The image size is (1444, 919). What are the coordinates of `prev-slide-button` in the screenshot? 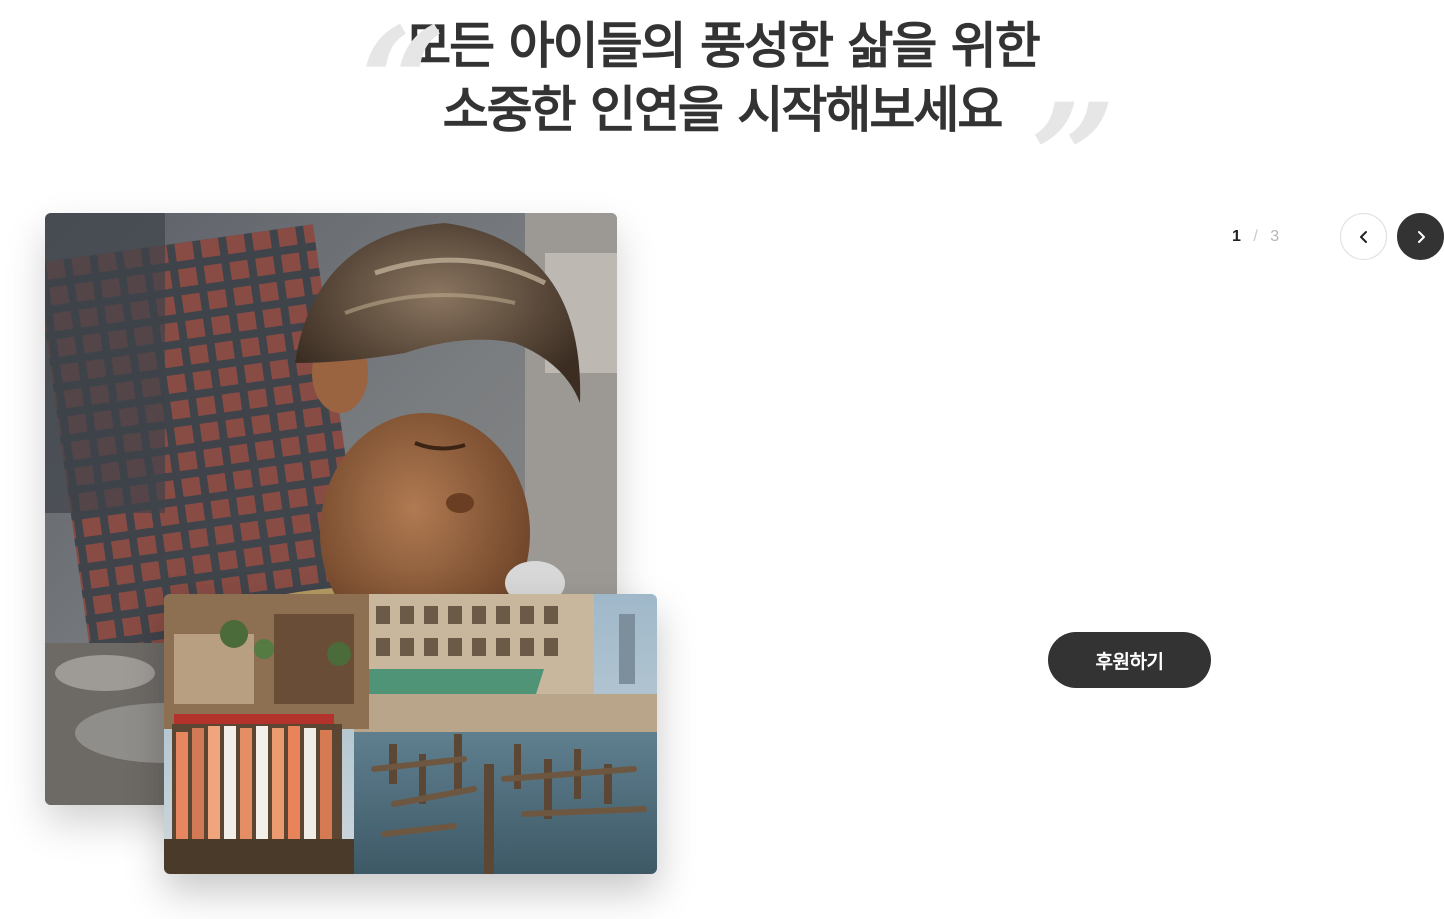 It's located at (1363, 236).